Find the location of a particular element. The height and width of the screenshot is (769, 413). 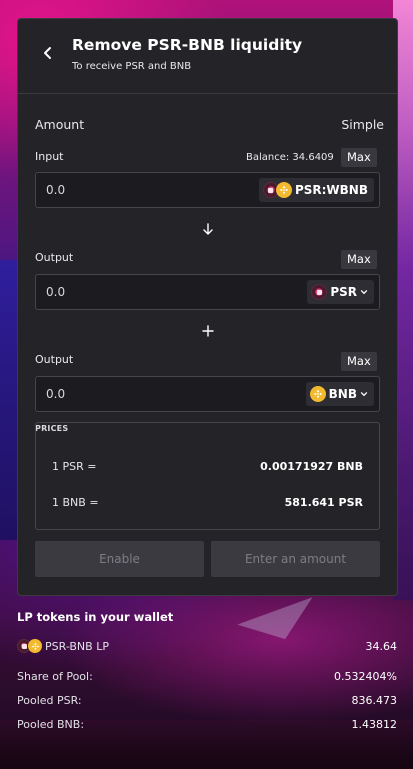

output-psr-value: 0.0 is located at coordinates (55, 292).